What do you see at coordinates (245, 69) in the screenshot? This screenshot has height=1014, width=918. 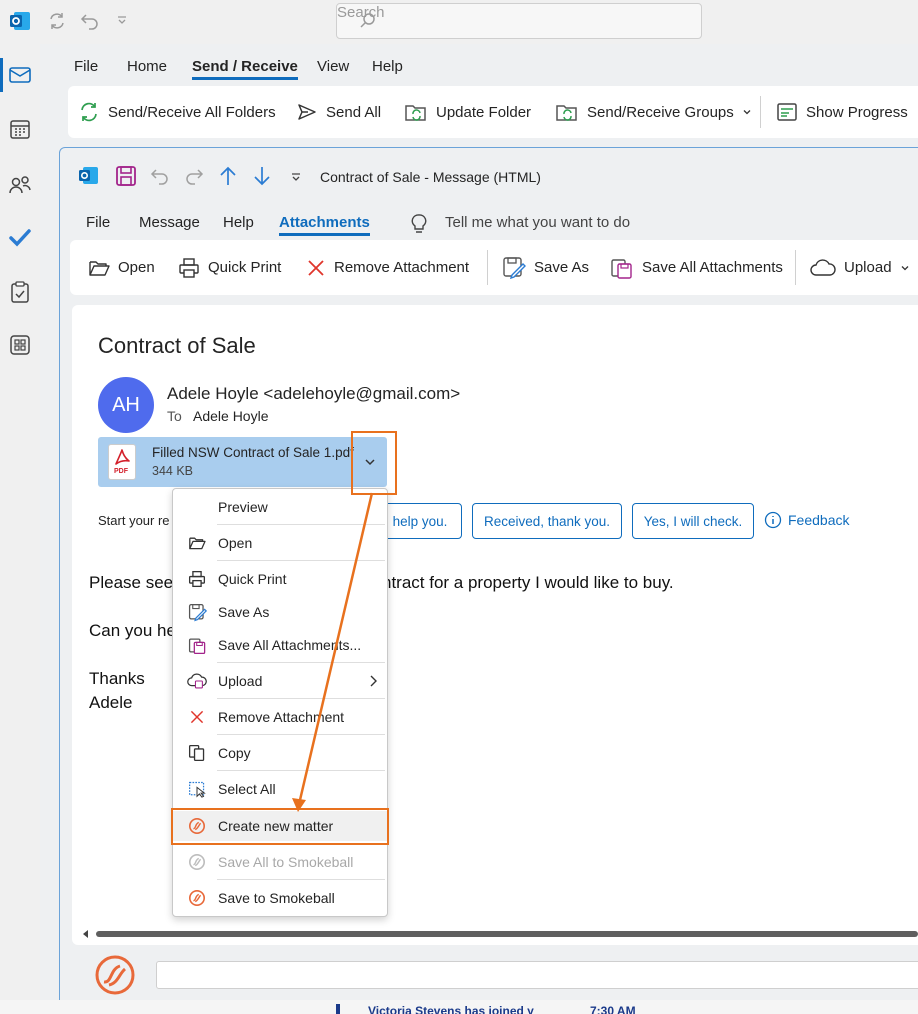 I see `tab-send-receive: Send / Receive` at bounding box center [245, 69].